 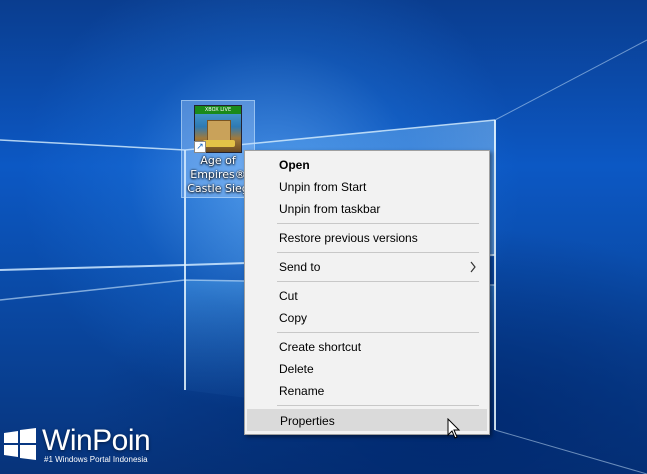 What do you see at coordinates (367, 318) in the screenshot?
I see `menu-item-copy: Copy` at bounding box center [367, 318].